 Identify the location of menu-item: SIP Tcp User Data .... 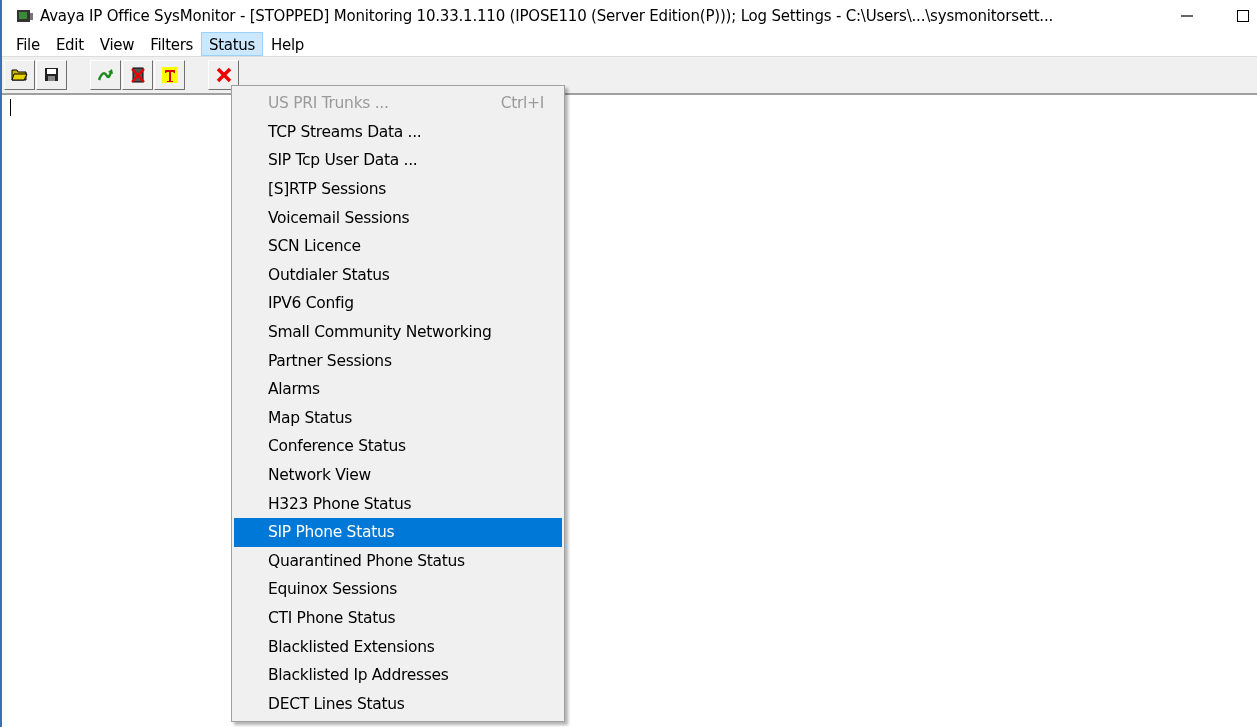
(398, 160).